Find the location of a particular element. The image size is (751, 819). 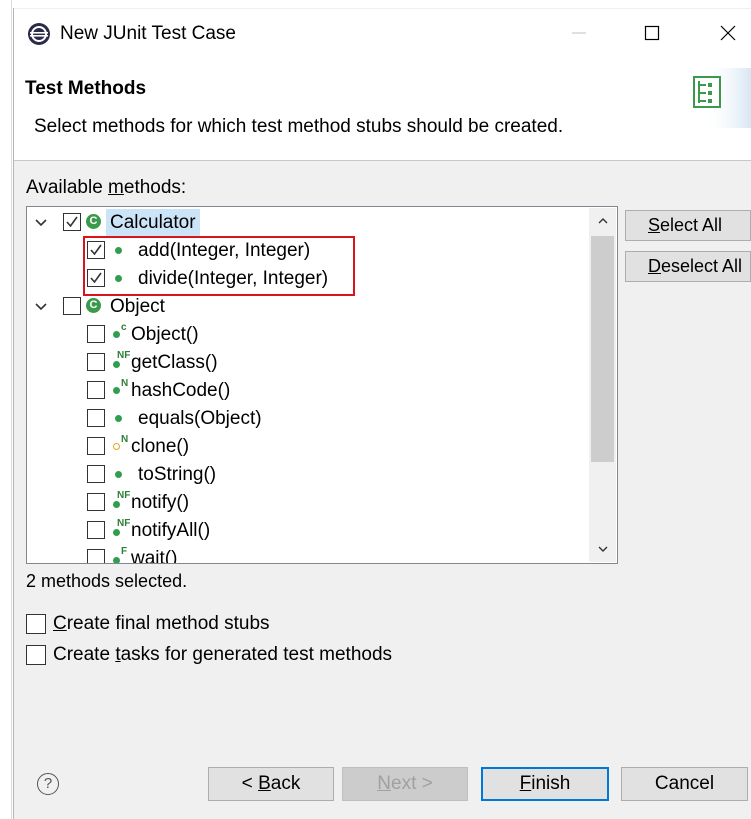

protected-method-icon is located at coordinates (116, 446).